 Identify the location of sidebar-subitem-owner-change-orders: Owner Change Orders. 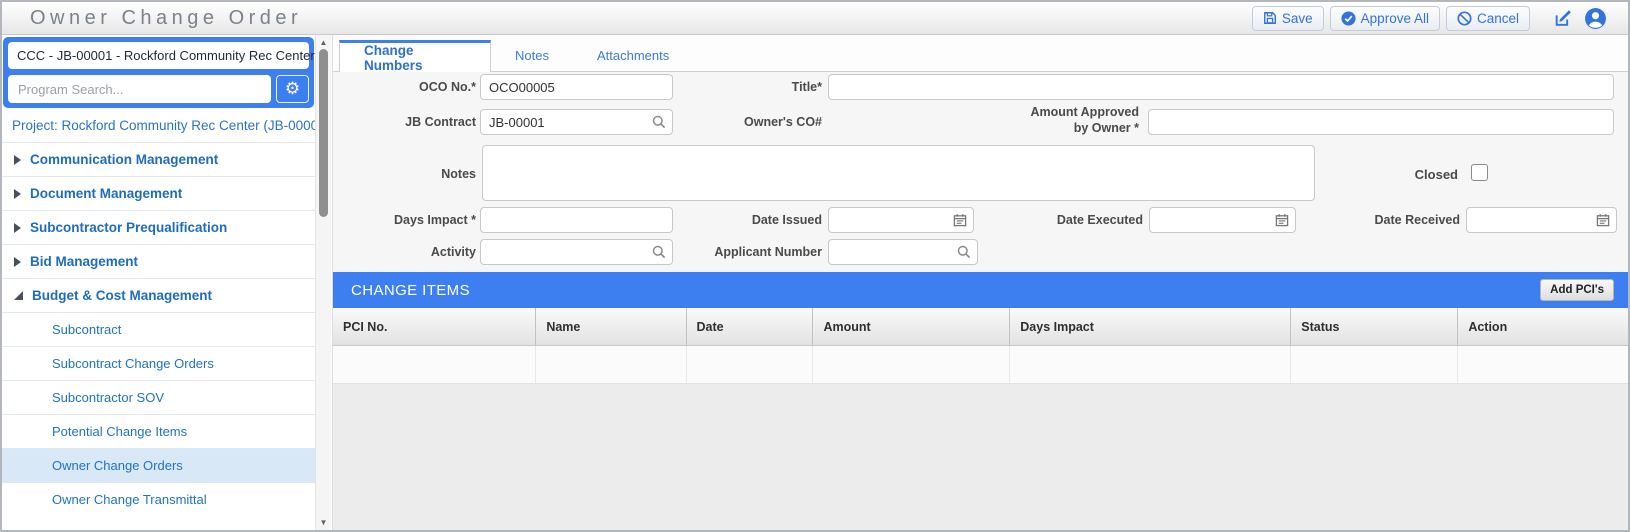
(158, 465).